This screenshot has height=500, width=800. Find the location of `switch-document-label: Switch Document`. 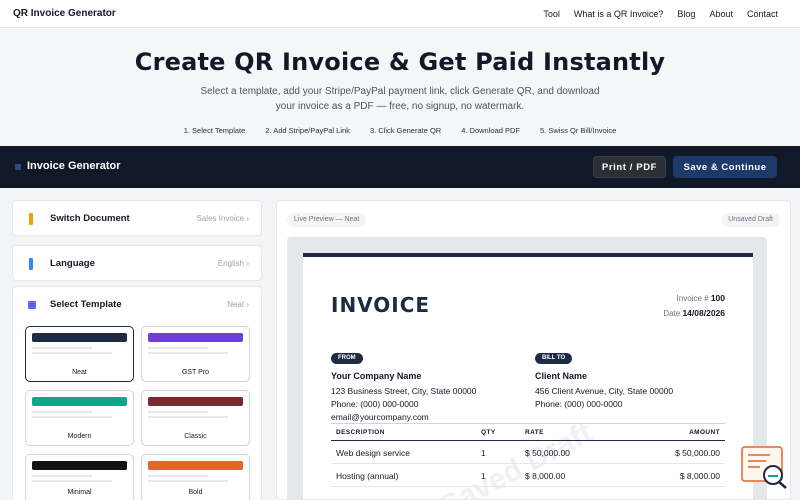

switch-document-label: Switch Document is located at coordinates (90, 218).